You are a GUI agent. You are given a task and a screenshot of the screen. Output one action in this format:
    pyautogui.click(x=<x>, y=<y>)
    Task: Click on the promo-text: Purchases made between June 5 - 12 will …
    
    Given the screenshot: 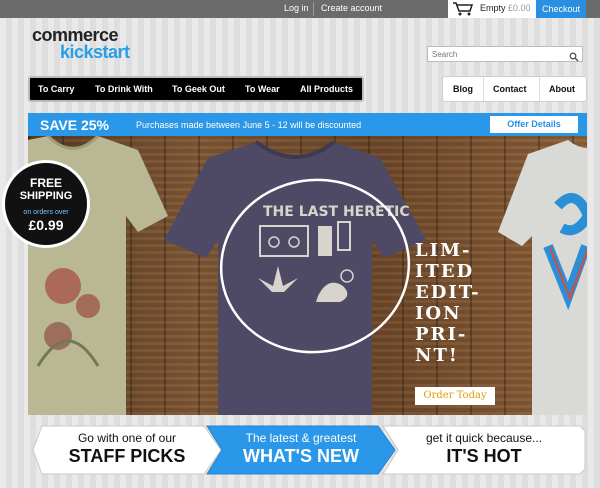 What is the action you would take?
    pyautogui.click(x=249, y=125)
    